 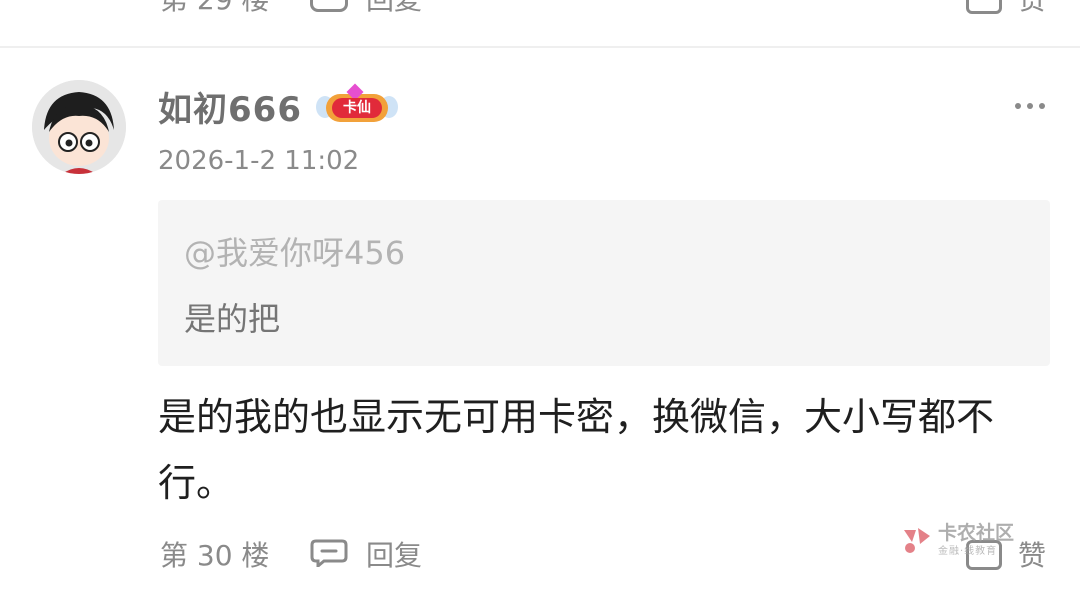 I want to click on watermark-title: 卡农社区, so click(x=976, y=533).